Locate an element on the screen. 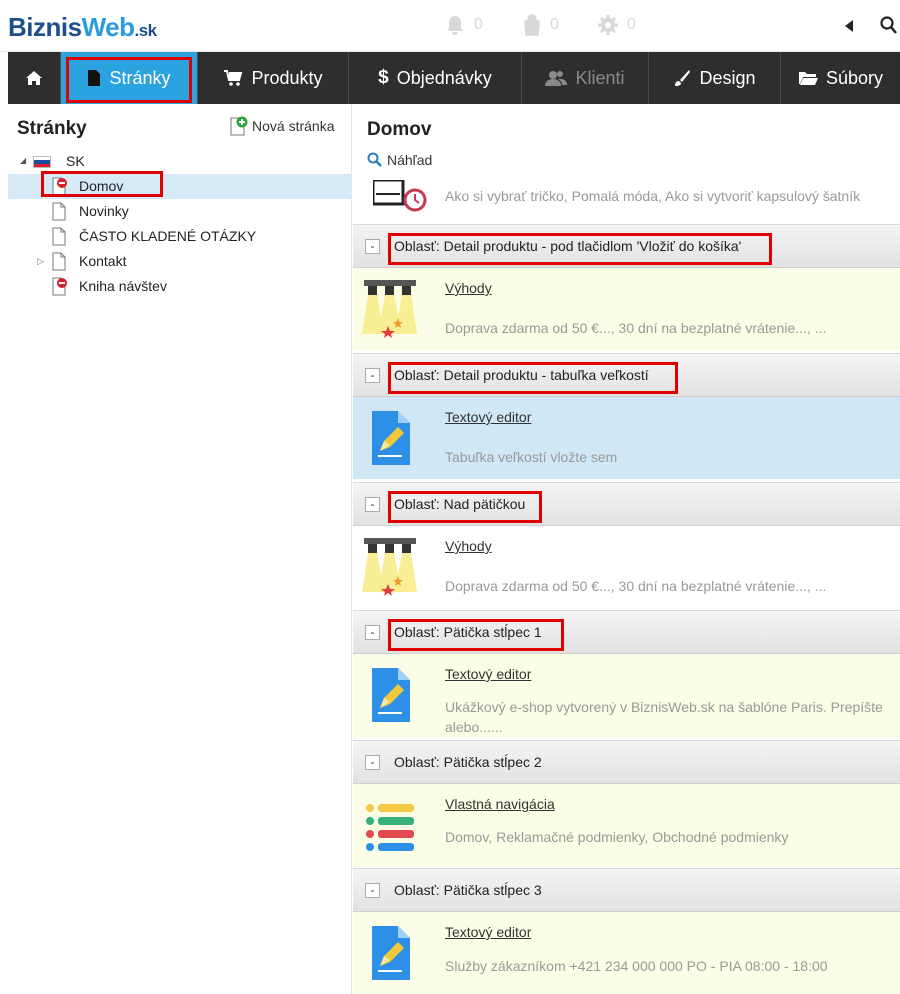  nav-klienti: Klienti is located at coordinates (585, 78).